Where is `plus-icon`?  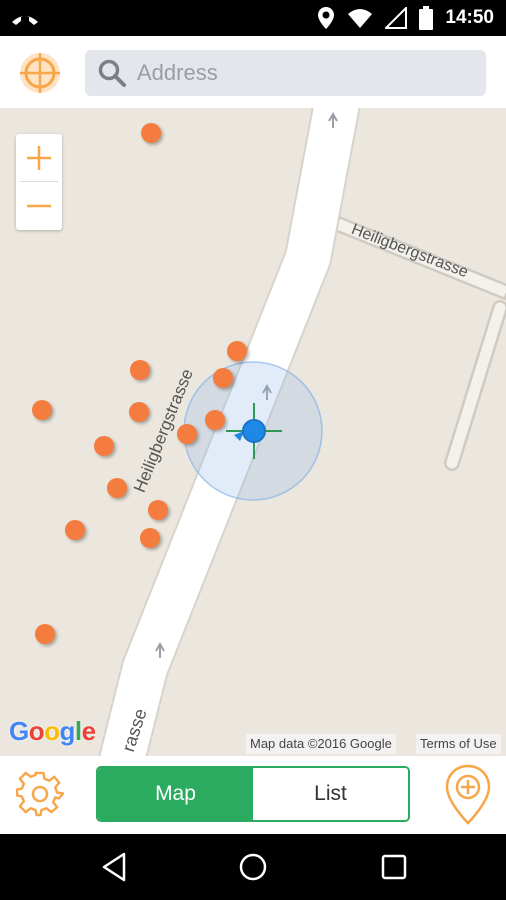
plus-icon is located at coordinates (39, 158).